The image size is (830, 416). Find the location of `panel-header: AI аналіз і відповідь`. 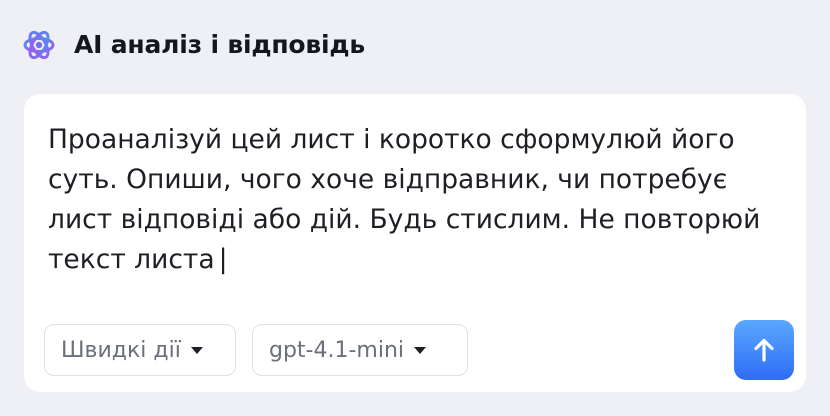

panel-header: AI аналіз і відповідь is located at coordinates (193, 45).